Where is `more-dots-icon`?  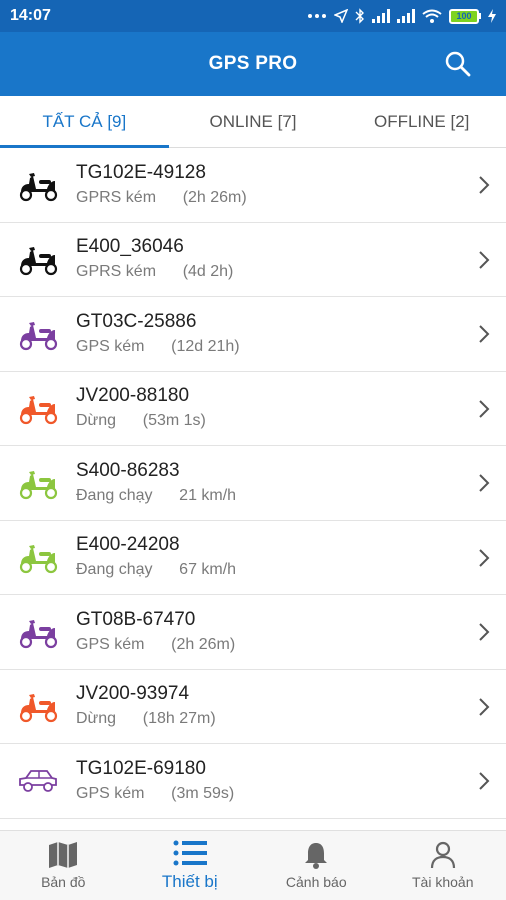 more-dots-icon is located at coordinates (317, 16).